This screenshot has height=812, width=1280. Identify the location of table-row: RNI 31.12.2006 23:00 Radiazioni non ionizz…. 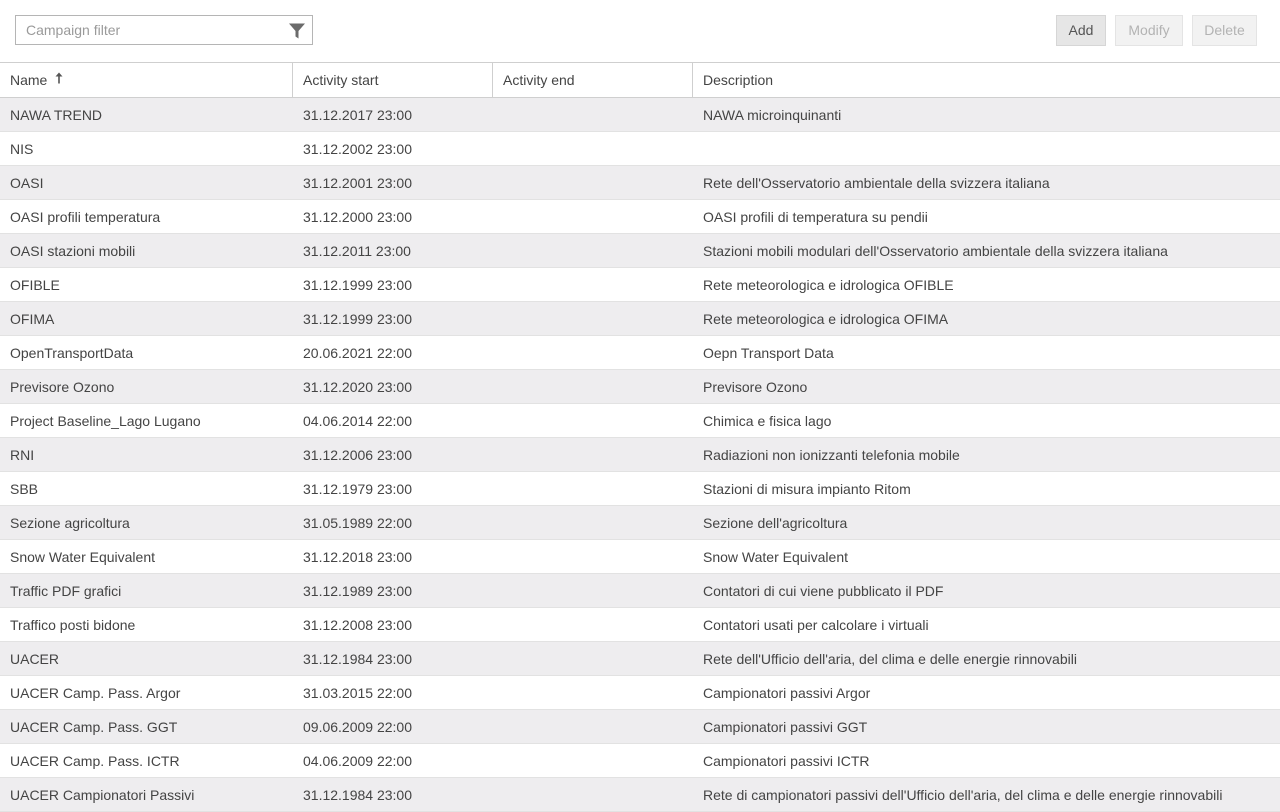
(640, 455).